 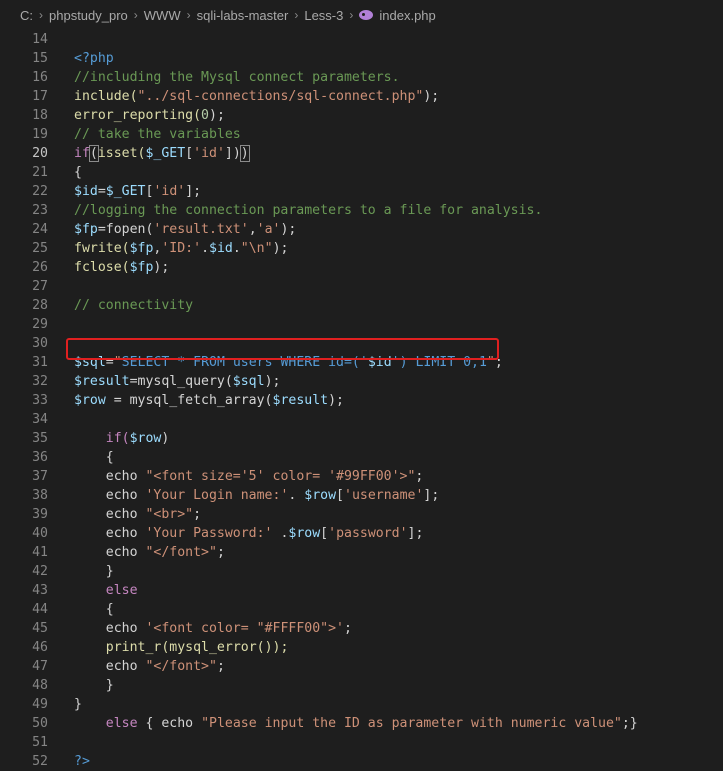 I want to click on code-token: [, so click(x=189, y=153).